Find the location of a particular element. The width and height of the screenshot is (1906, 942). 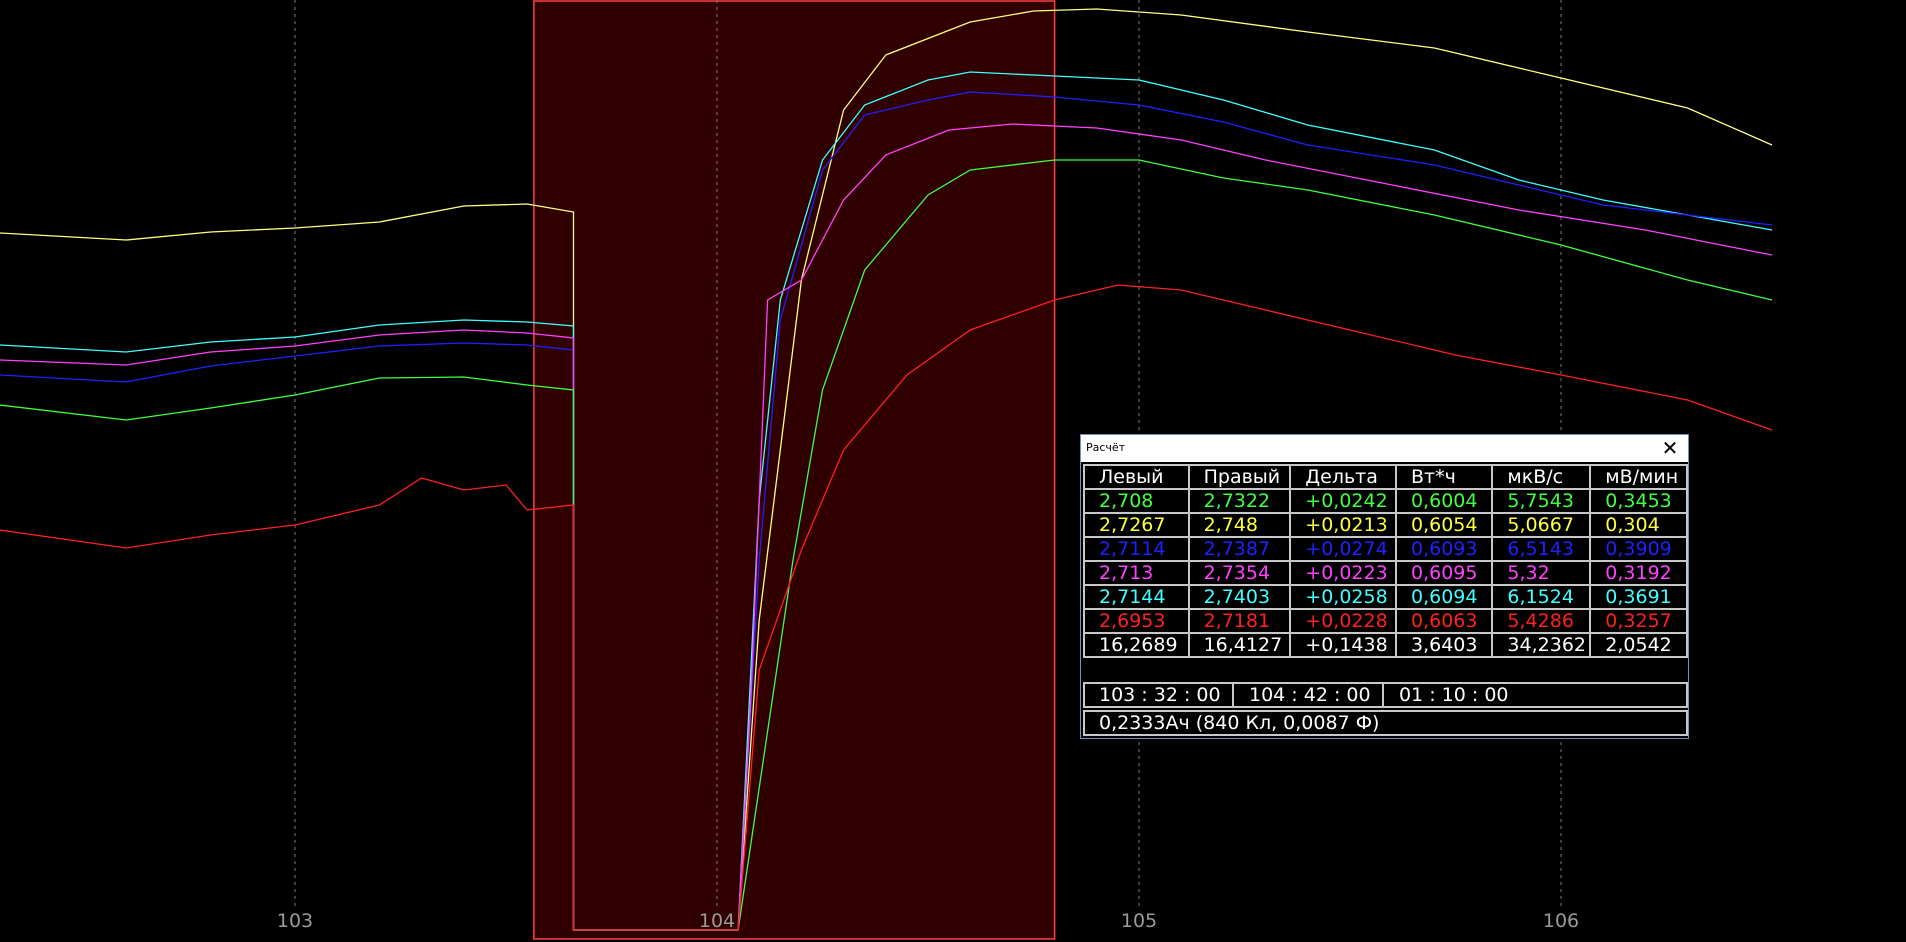

table-cell: 0,6054 is located at coordinates (1444, 525).